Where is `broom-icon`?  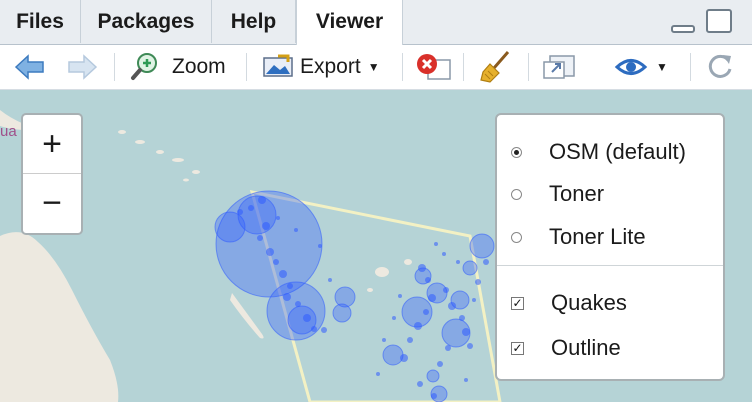
broom-icon is located at coordinates (495, 67).